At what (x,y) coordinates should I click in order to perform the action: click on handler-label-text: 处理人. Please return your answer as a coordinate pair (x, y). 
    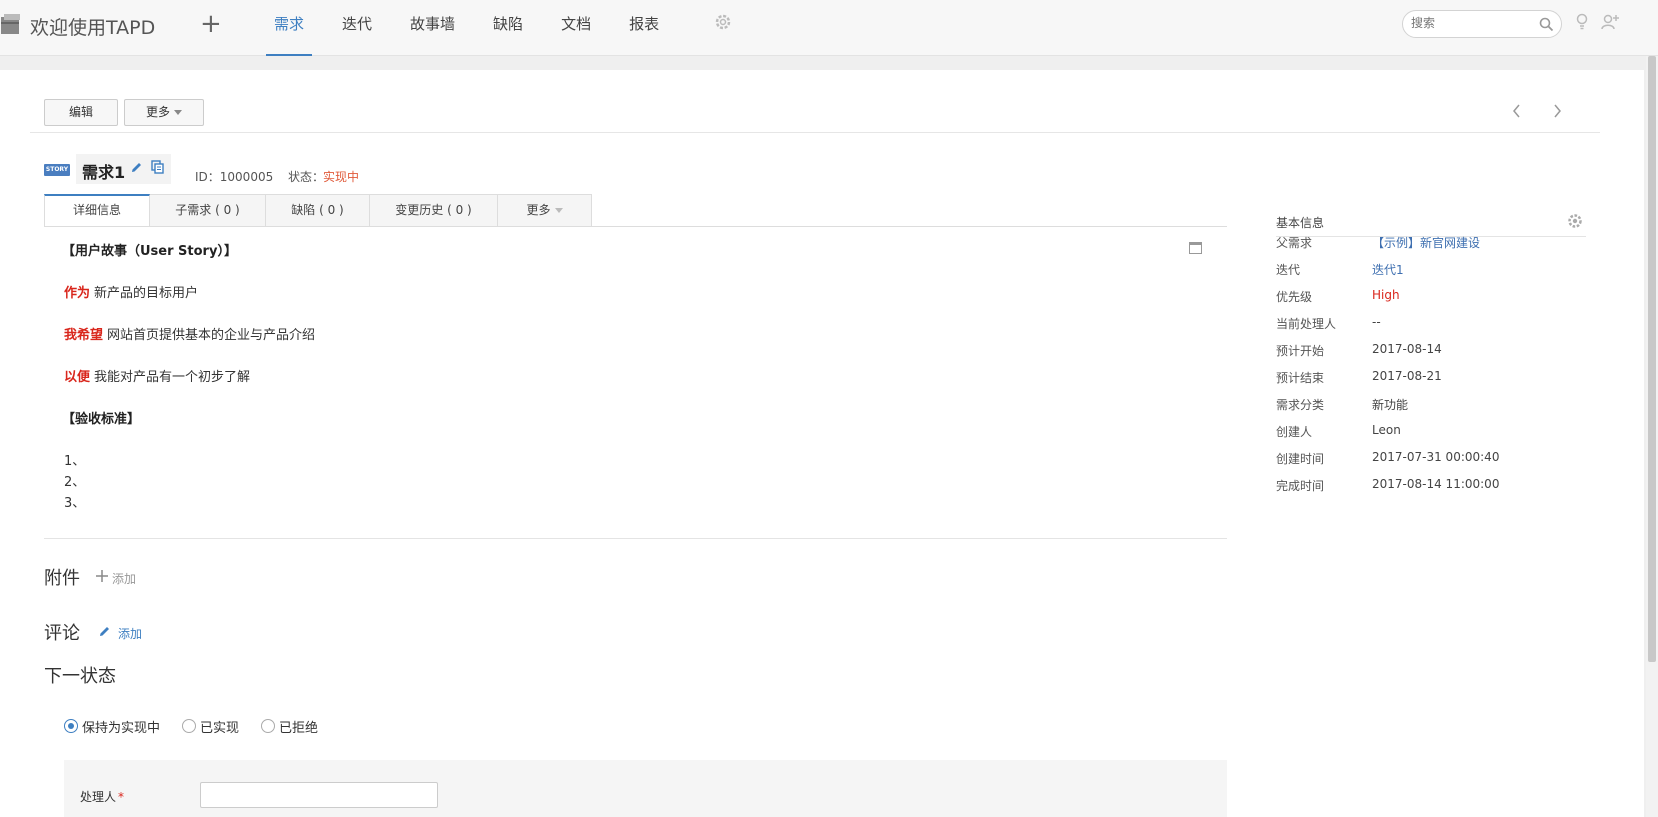
    Looking at the image, I should click on (98, 797).